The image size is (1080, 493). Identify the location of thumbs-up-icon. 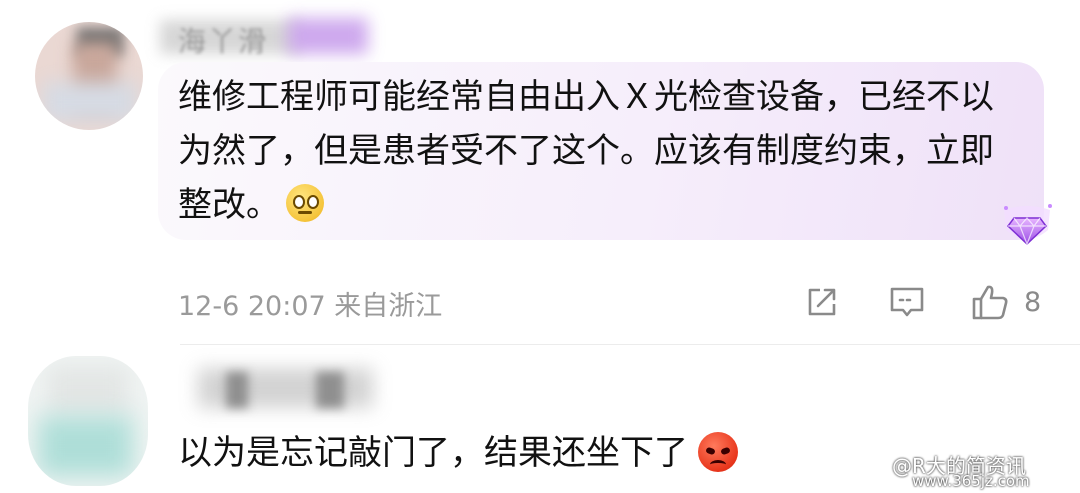
(990, 302).